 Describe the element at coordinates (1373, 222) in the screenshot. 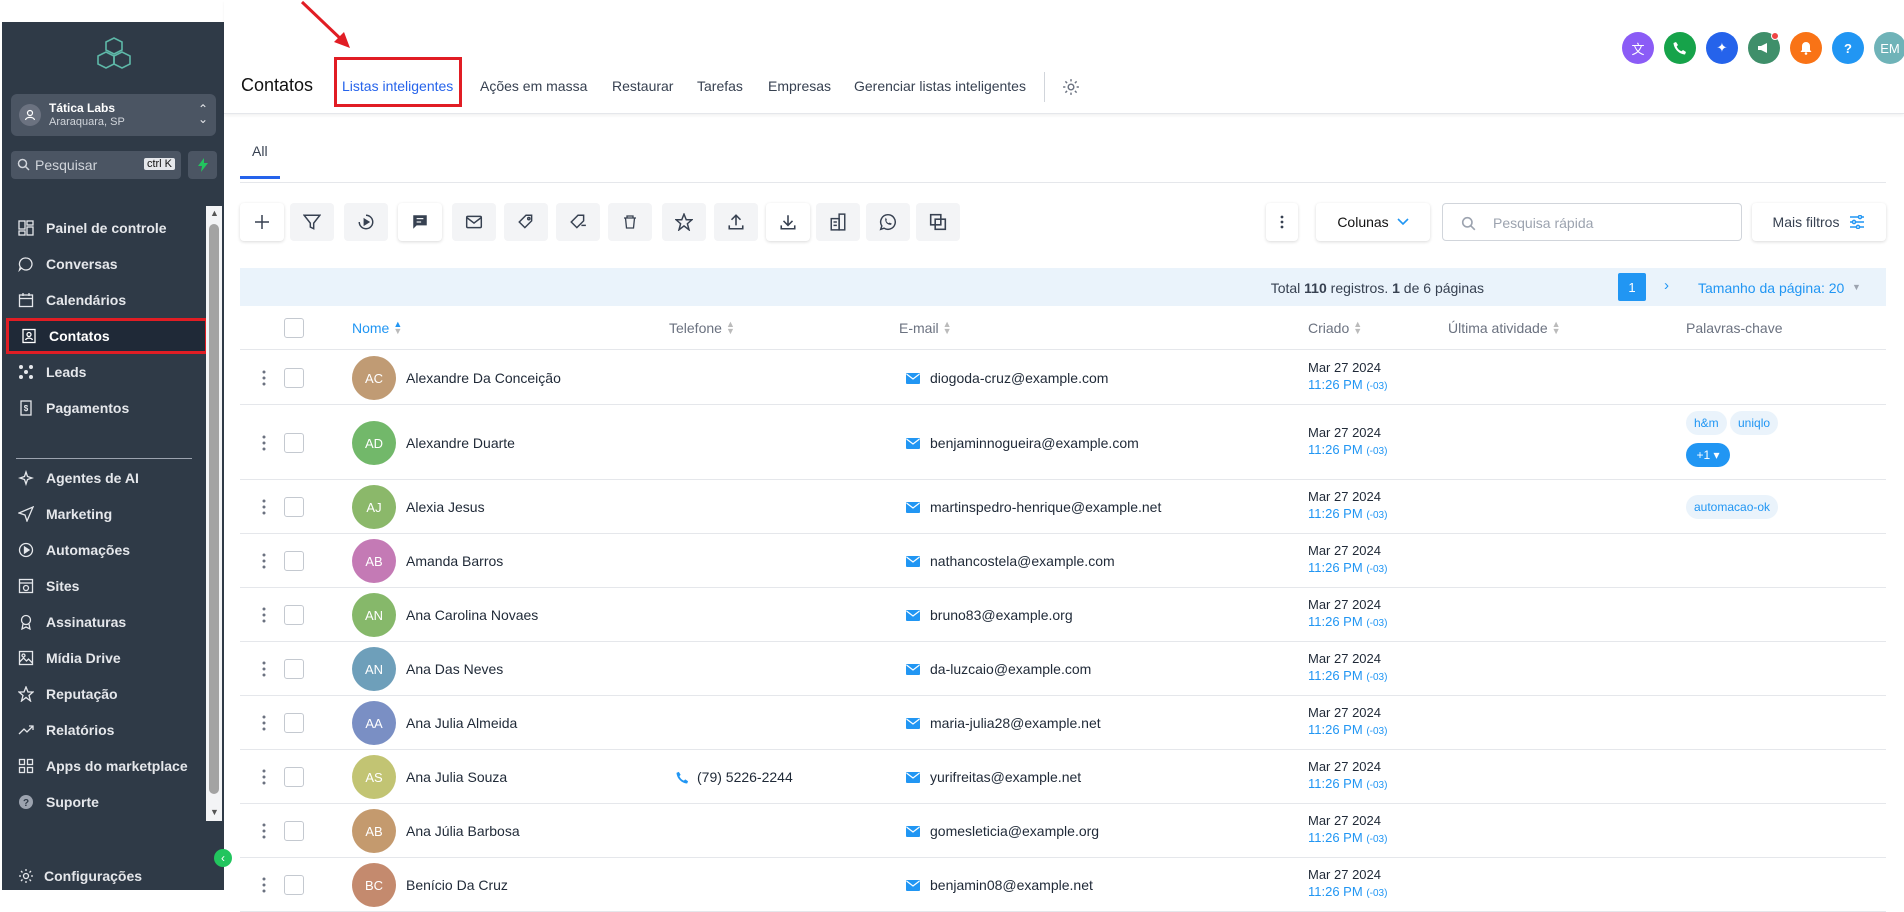

I see `columns-dropdown: Colunas` at that location.